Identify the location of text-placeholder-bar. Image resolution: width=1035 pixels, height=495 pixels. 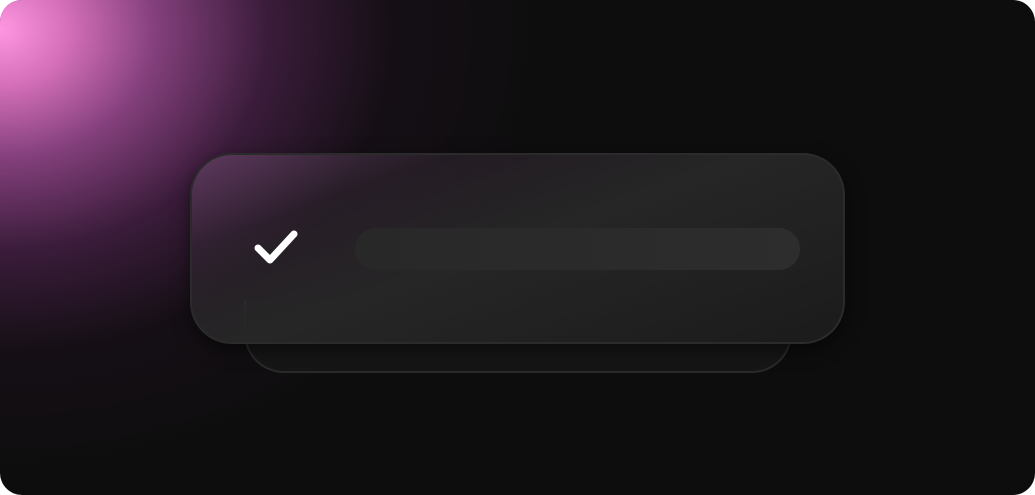
(577, 249).